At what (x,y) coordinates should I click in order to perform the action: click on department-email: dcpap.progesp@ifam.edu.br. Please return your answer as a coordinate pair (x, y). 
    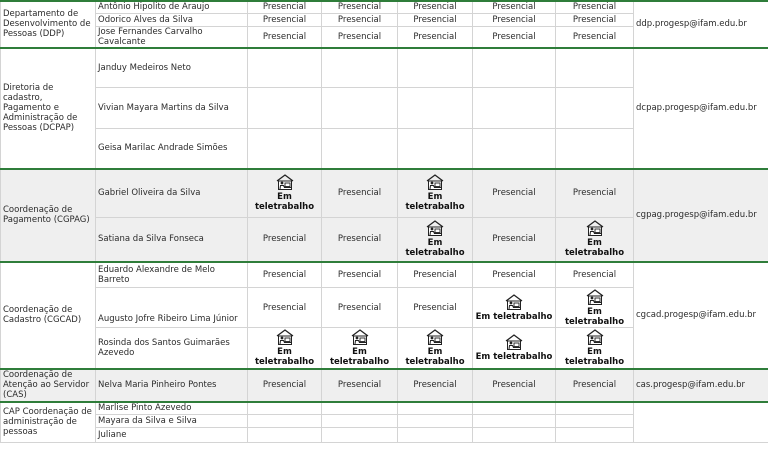
    Looking at the image, I should click on (700, 107).